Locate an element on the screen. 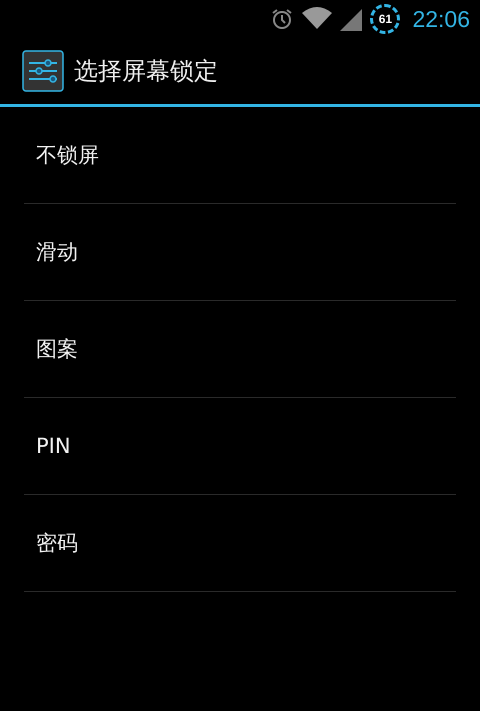  clock-time: 22:06 is located at coordinates (441, 19).